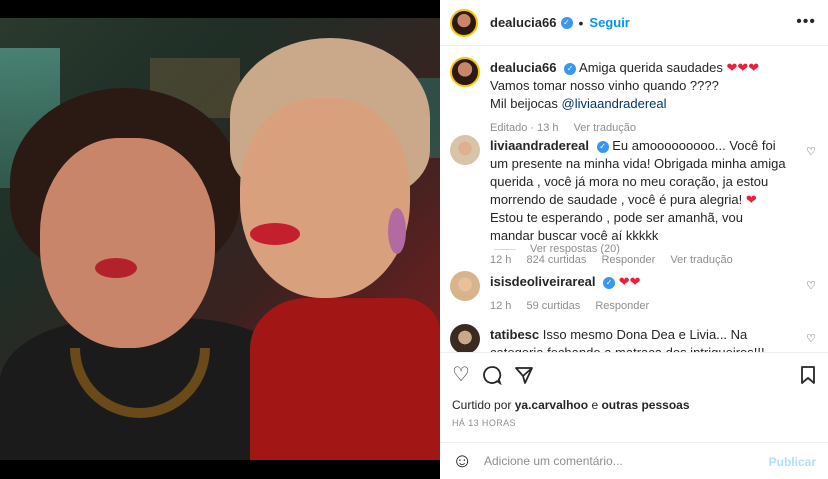  I want to click on likes-count: 824 curtidas, so click(556, 260).